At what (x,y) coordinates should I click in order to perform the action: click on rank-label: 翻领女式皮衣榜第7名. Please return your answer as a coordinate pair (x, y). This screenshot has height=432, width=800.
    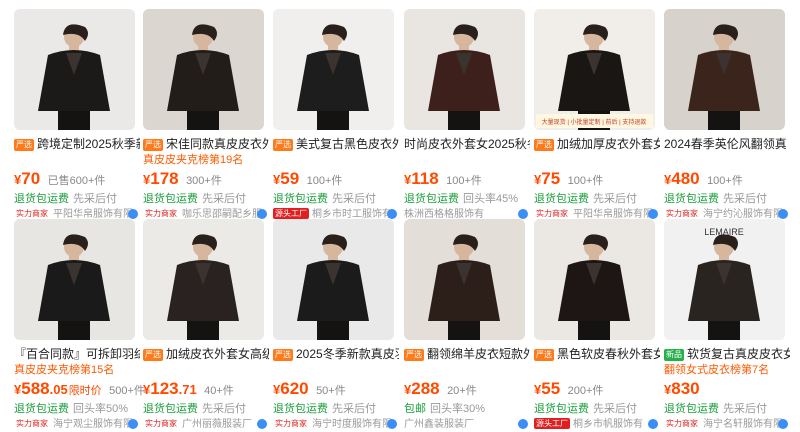
    Looking at the image, I should click on (716, 370).